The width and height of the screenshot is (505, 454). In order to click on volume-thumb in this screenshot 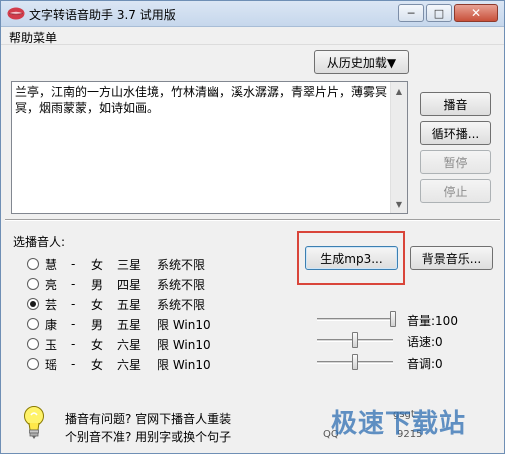, I will do `click(393, 319)`.